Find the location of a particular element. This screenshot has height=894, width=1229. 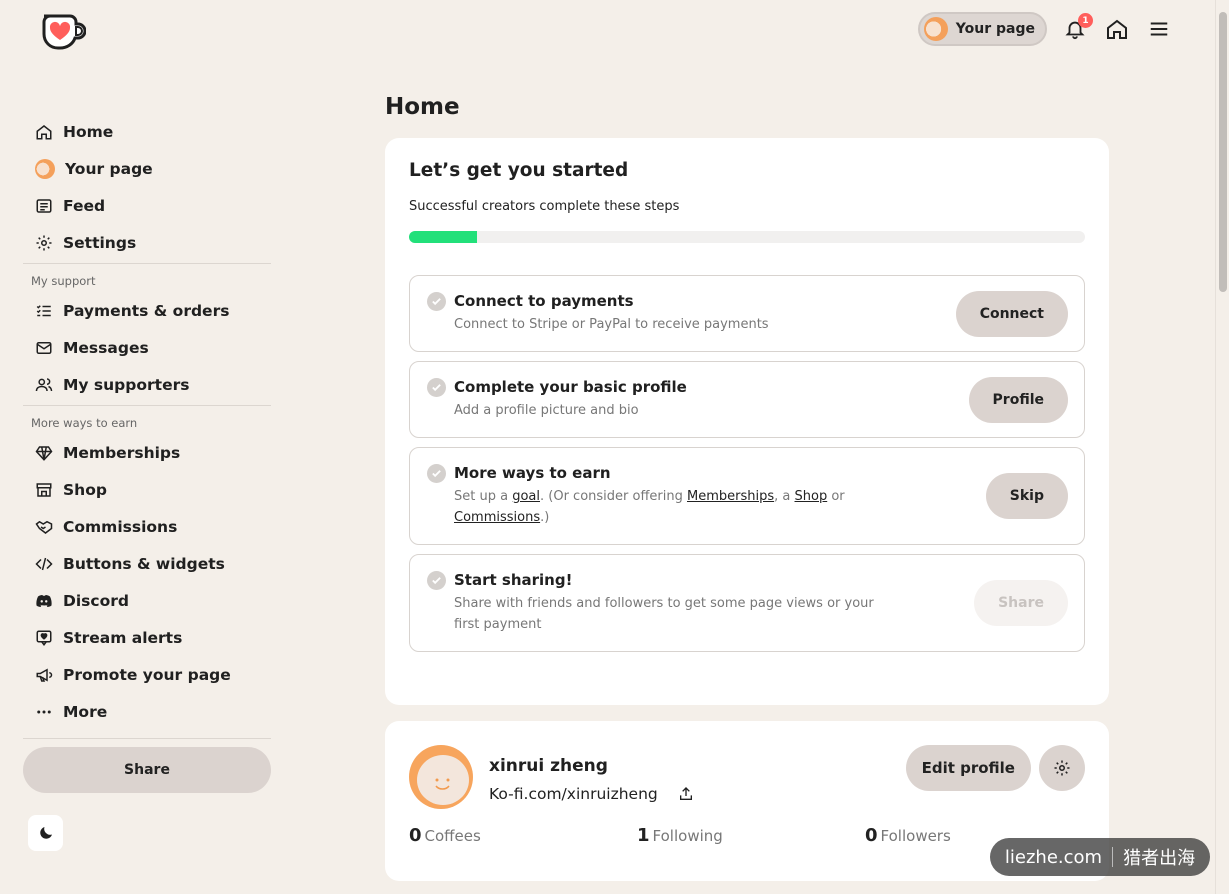

stat-following: 1 Following is located at coordinates (751, 835).